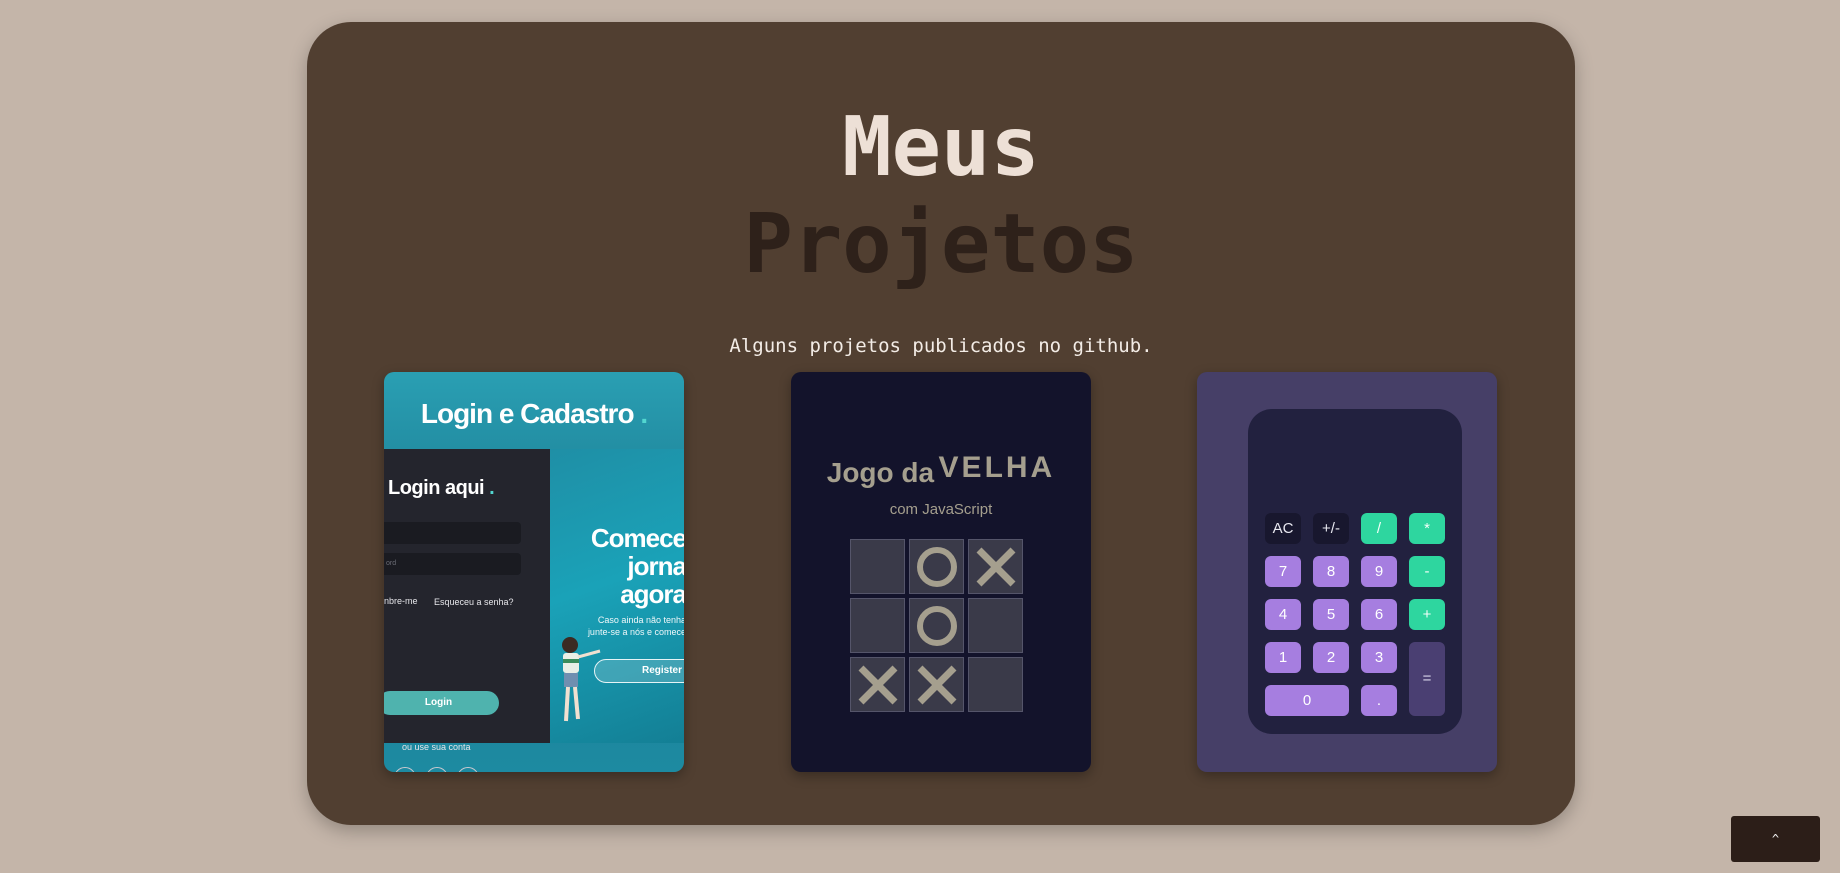  I want to click on project-card-tictactoe: Jogo da VELHA com JavaScript, so click(941, 572).